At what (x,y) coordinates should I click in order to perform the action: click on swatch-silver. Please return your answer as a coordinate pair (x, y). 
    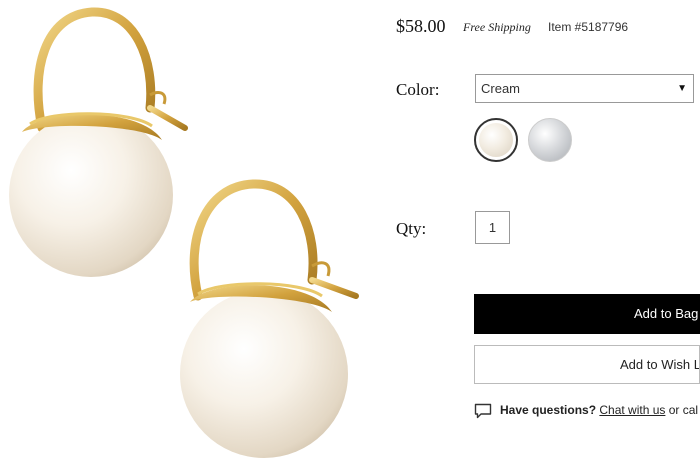
    Looking at the image, I should click on (550, 140).